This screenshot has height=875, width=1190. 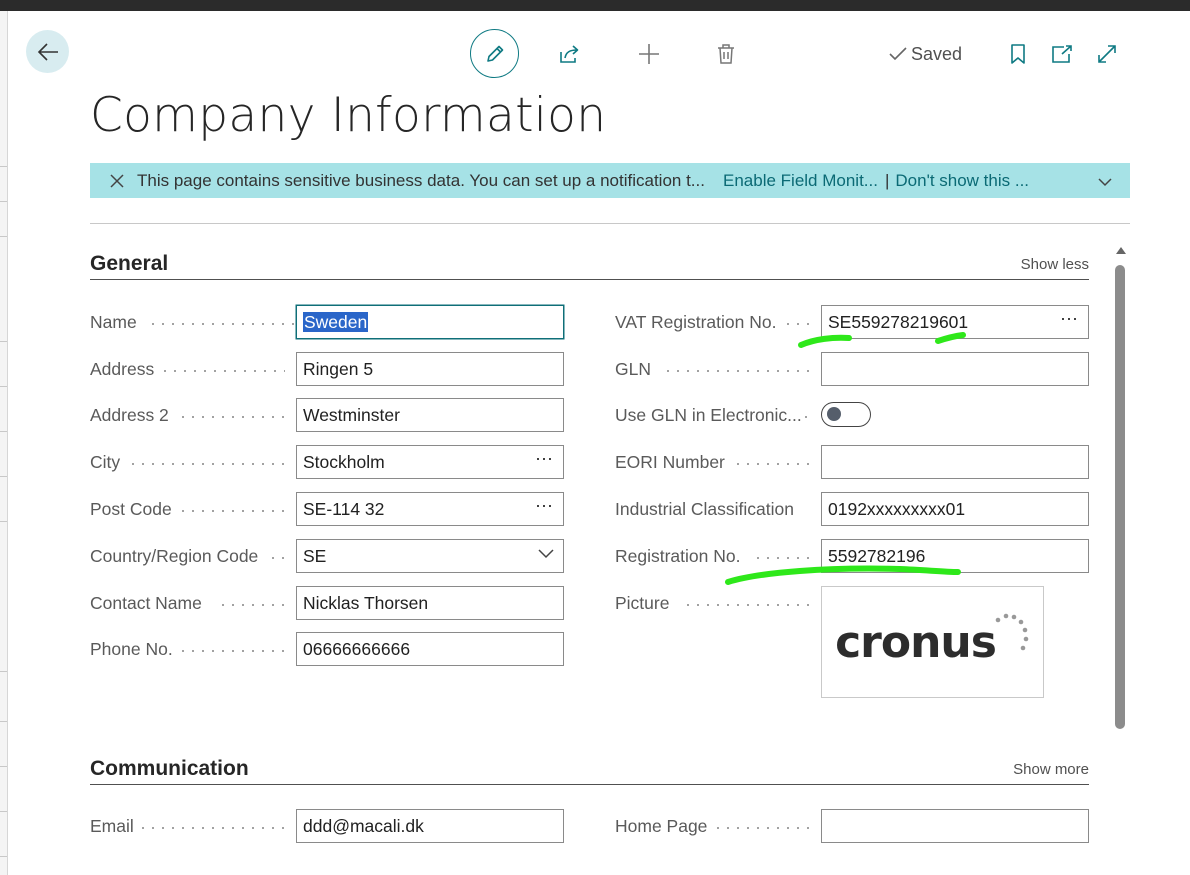 What do you see at coordinates (704, 509) in the screenshot?
I see `industrial-classification-label: Industrial Classification` at bounding box center [704, 509].